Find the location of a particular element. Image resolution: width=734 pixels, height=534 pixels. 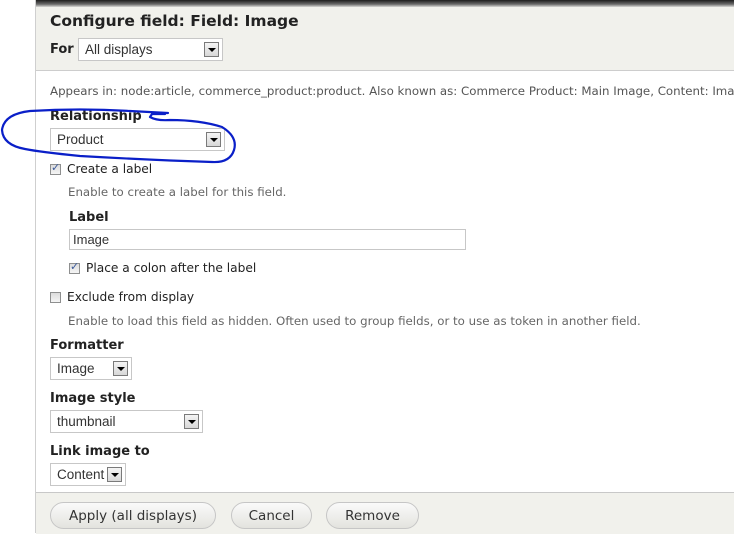

dialog-footer: Apply (all displays) Cancel Remove is located at coordinates (385, 513).